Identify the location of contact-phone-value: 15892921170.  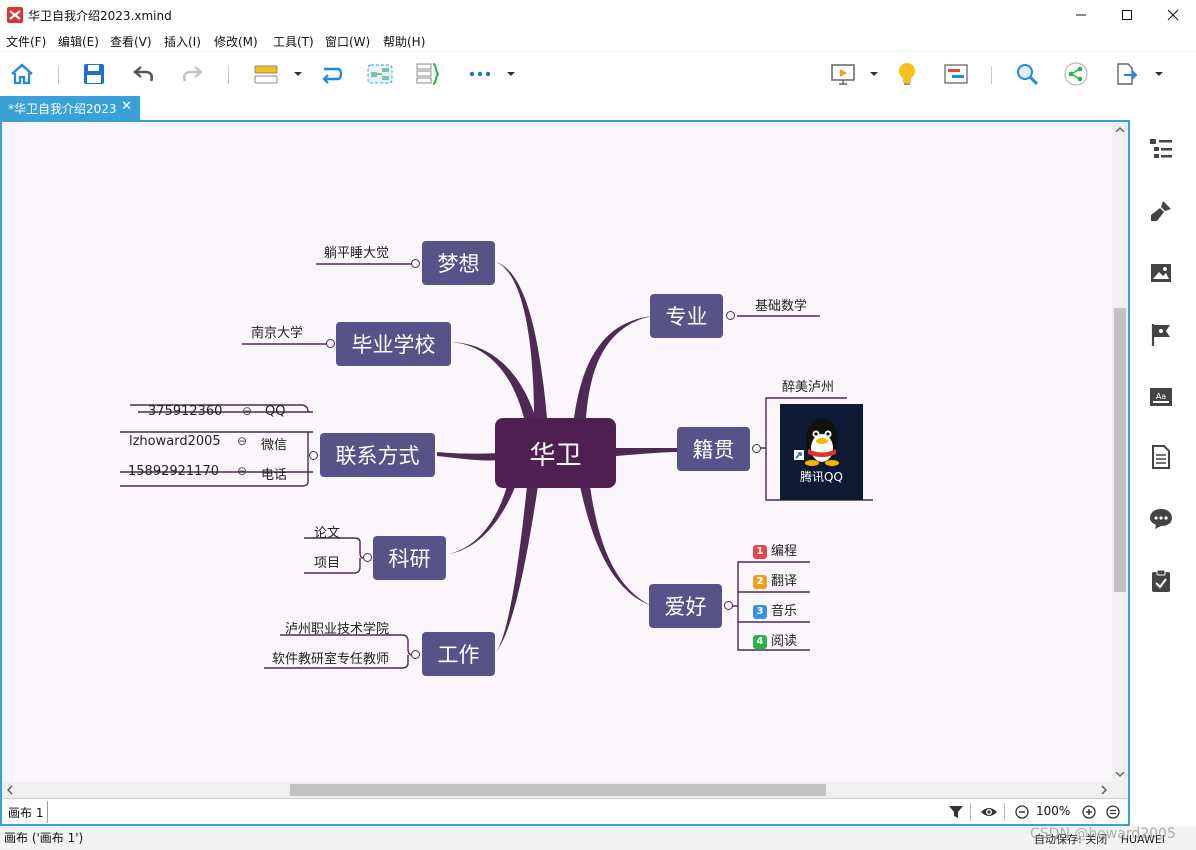
(173, 471).